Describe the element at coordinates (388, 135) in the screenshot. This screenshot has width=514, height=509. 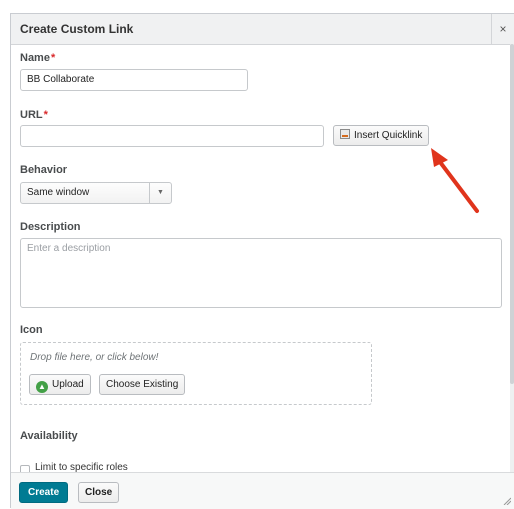
I see `insert-quicklink-label: Insert Quicklink` at that location.